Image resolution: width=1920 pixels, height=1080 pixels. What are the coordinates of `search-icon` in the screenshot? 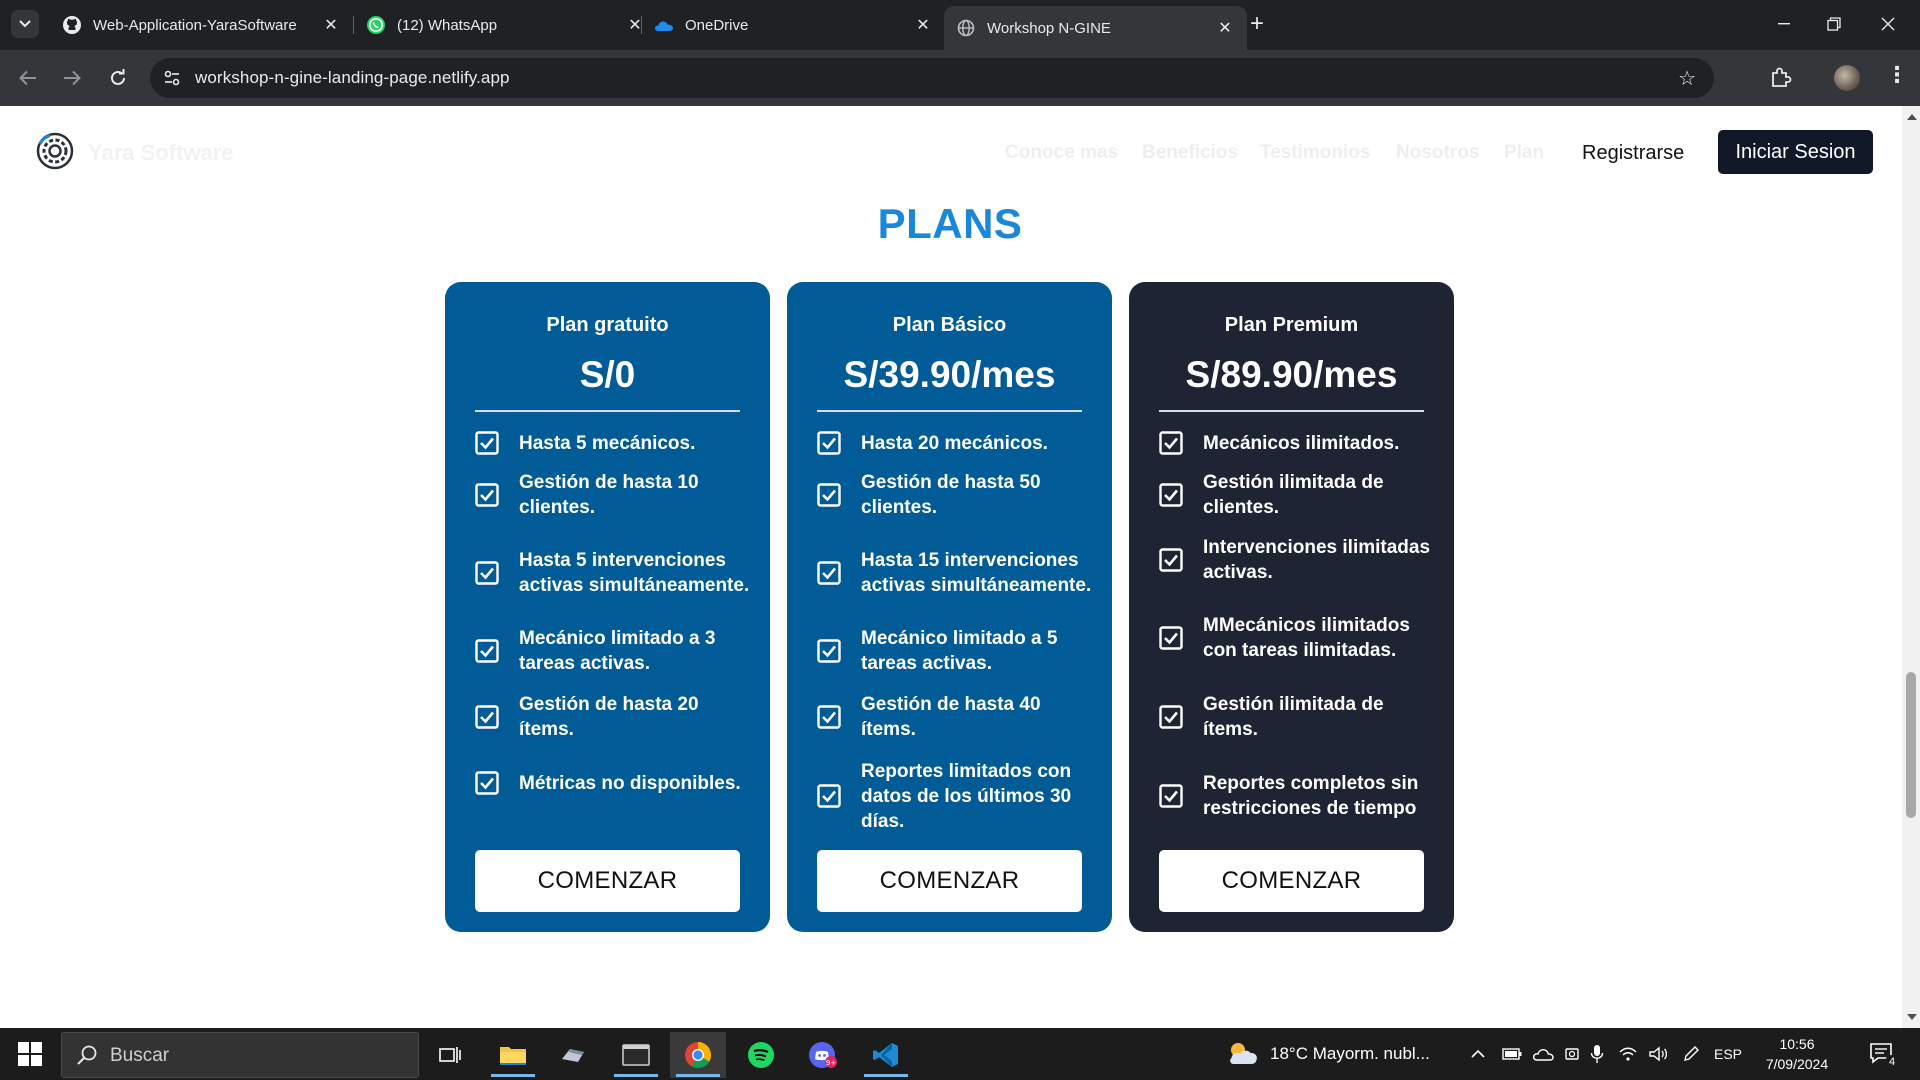 It's located at (87, 1055).